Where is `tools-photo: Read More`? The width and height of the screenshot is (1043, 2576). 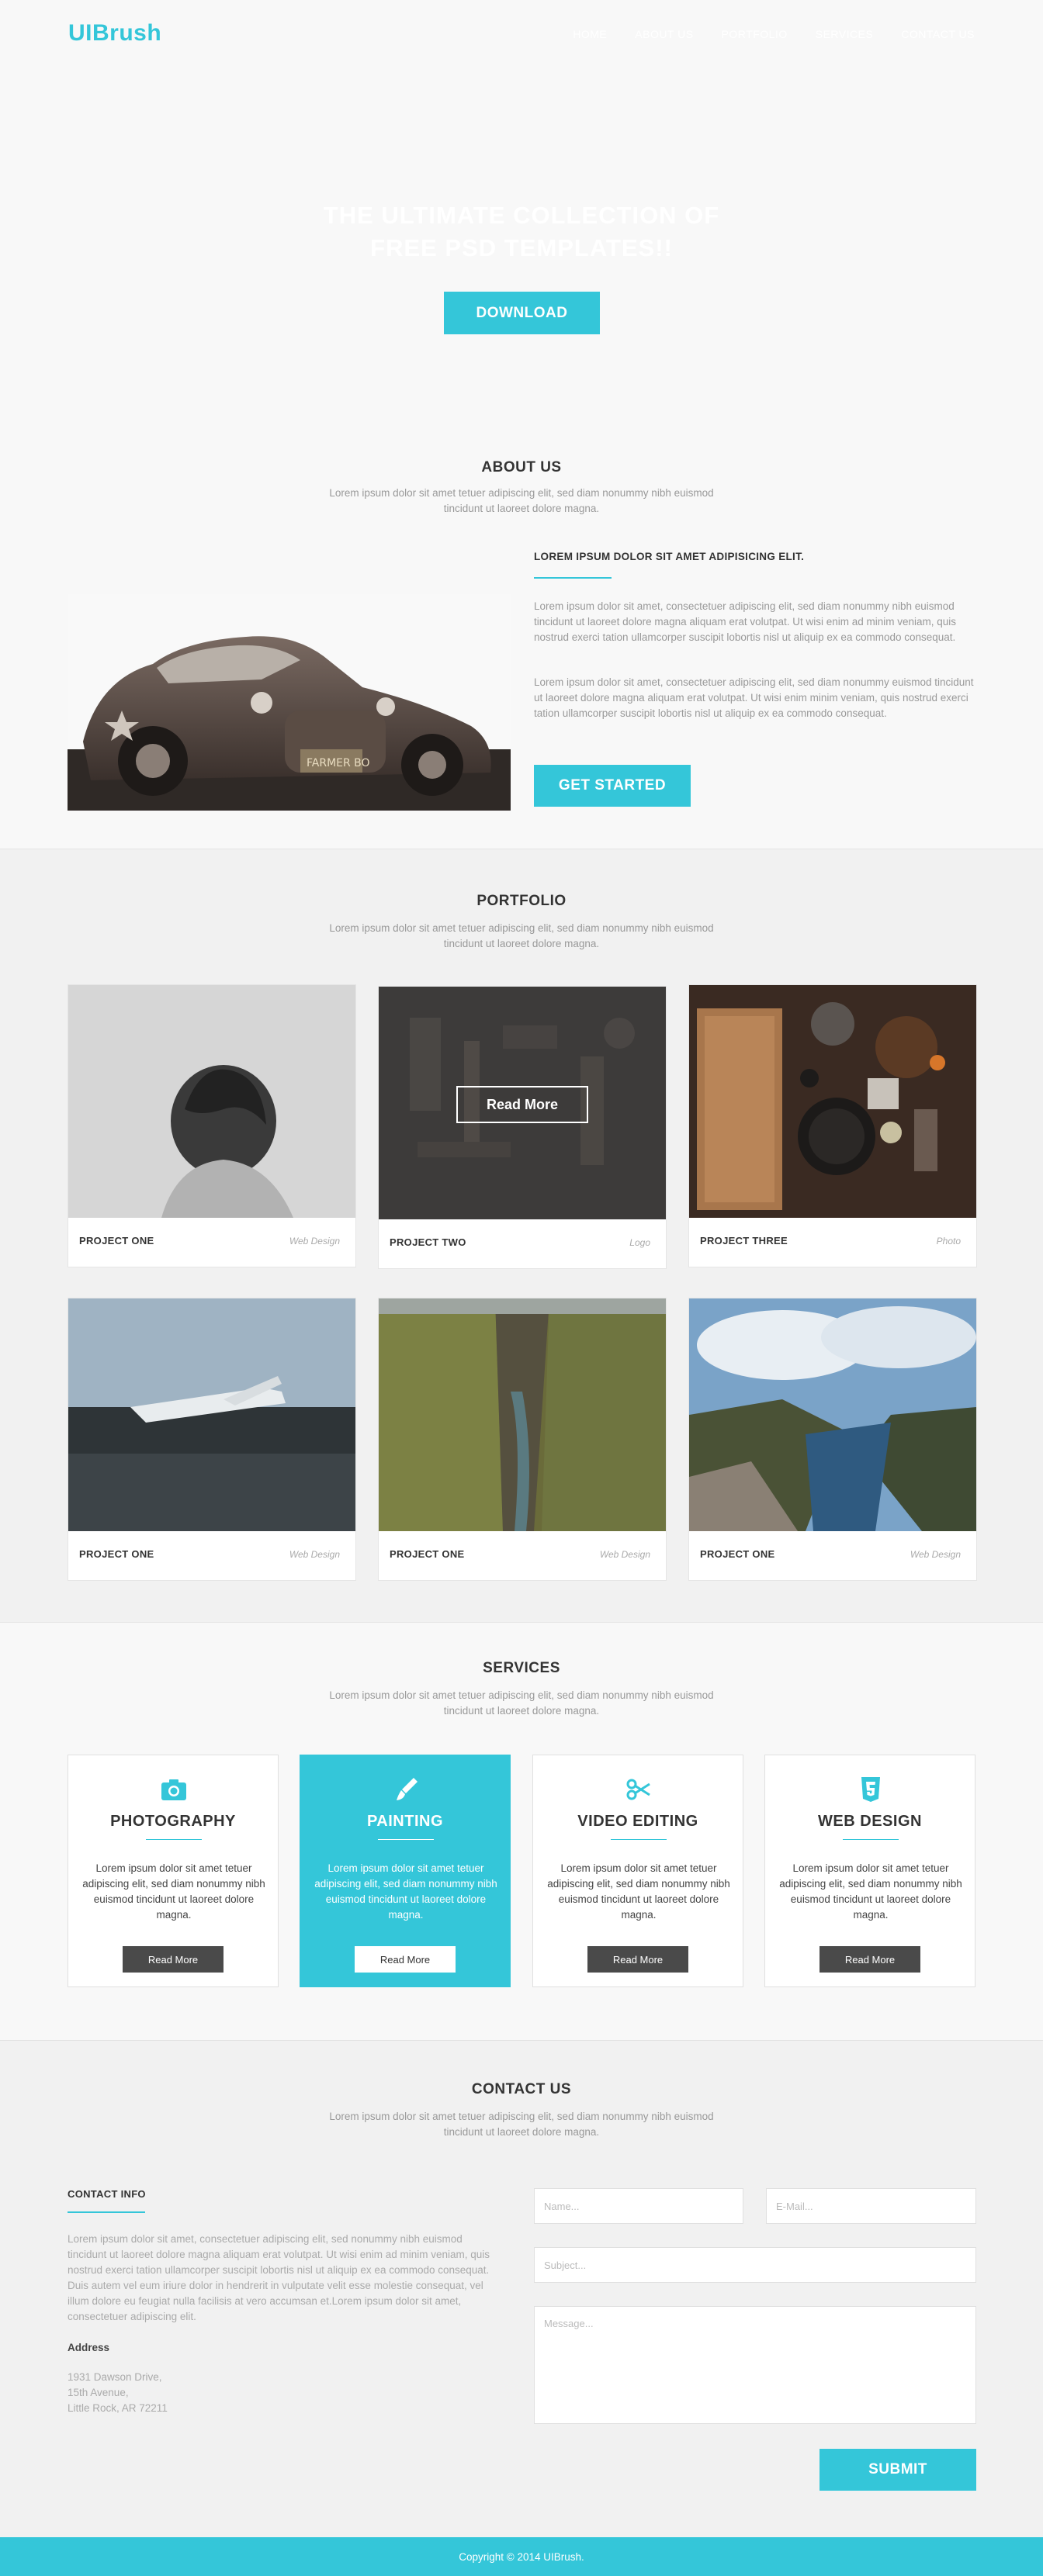 tools-photo: Read More is located at coordinates (522, 1103).